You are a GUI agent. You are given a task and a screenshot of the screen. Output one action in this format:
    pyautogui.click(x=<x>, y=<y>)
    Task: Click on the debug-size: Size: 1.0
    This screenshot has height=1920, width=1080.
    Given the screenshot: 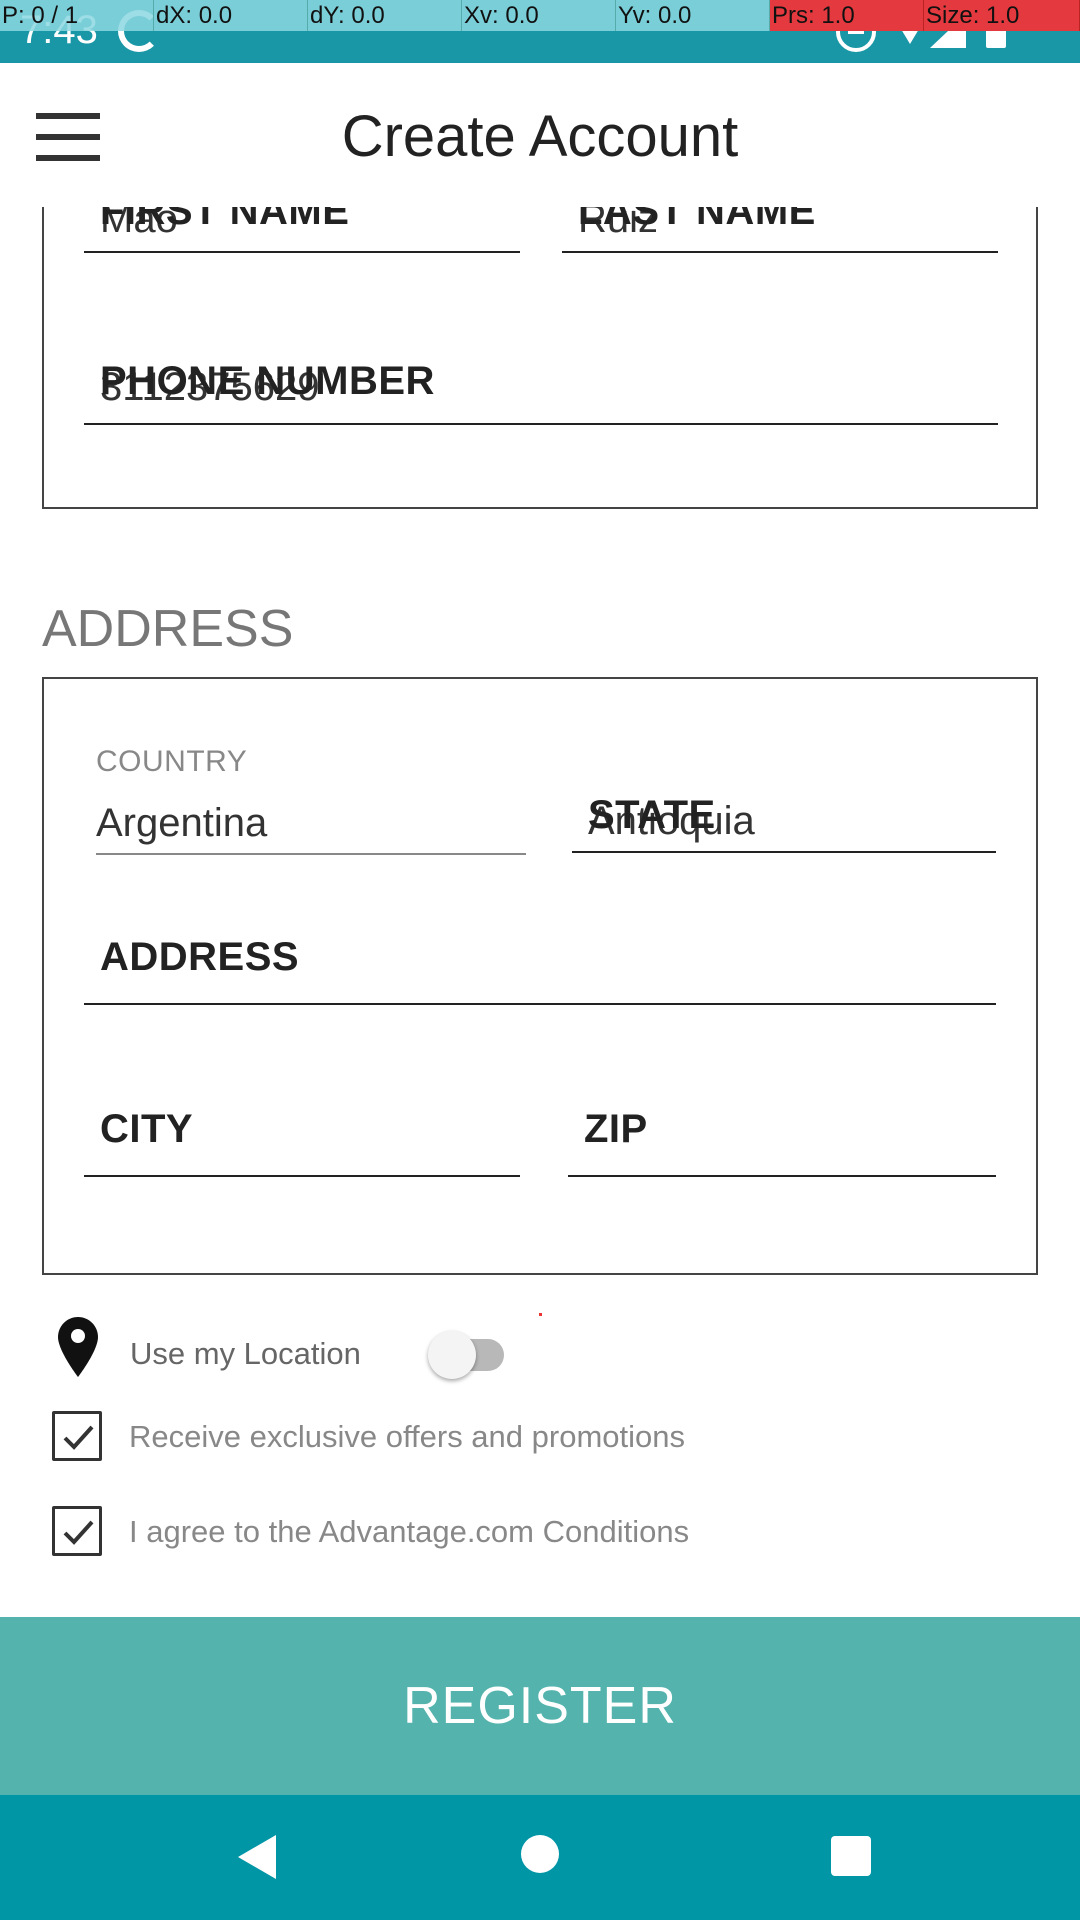 What is the action you would take?
    pyautogui.click(x=1002, y=15)
    